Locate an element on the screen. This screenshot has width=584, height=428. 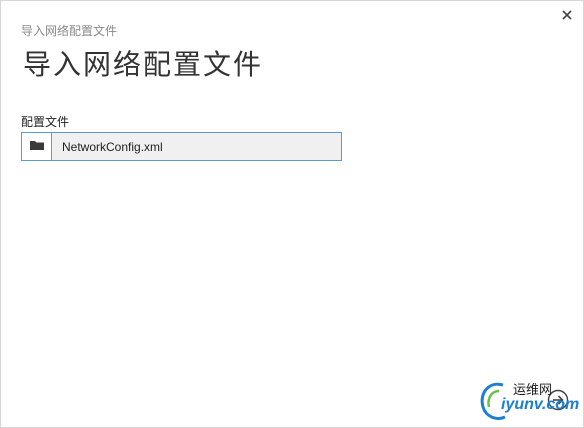
config-file-picker: NetworkConfig.xml is located at coordinates (181, 146).